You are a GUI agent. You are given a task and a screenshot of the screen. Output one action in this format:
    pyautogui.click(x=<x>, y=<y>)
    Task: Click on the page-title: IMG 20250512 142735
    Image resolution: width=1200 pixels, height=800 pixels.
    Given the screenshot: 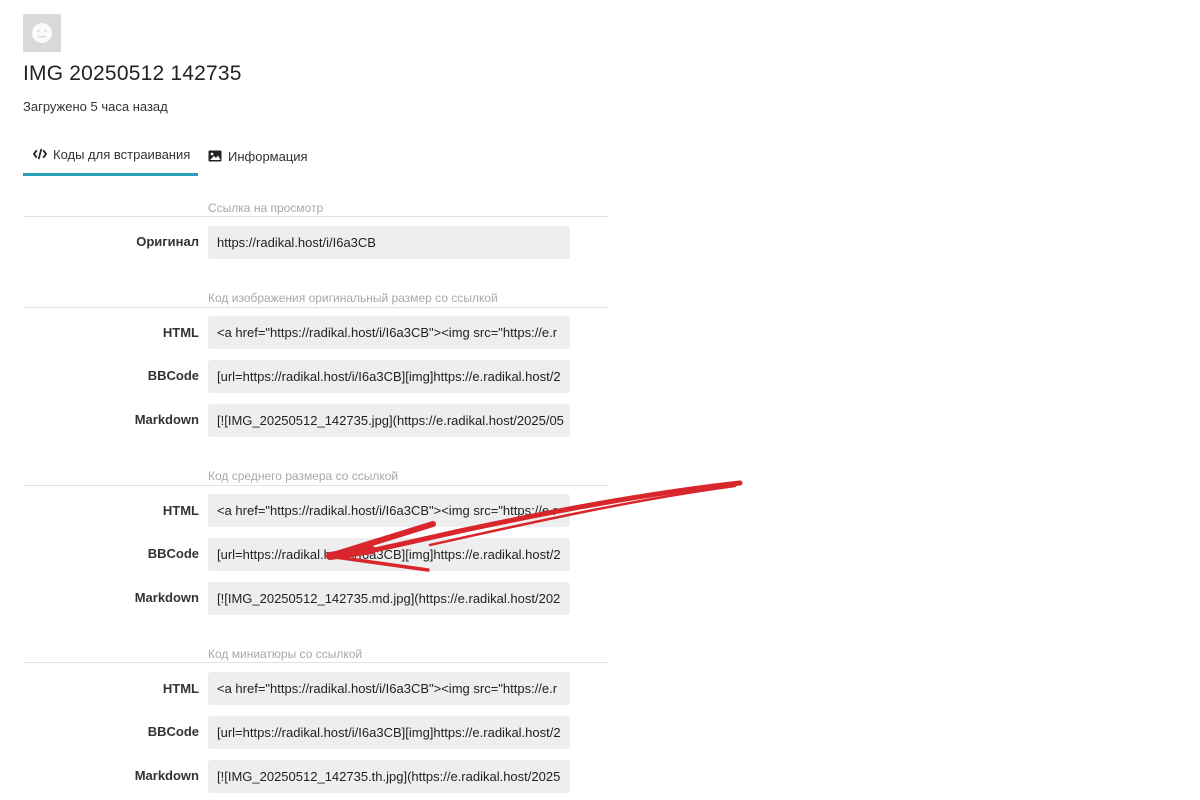 What is the action you would take?
    pyautogui.click(x=132, y=73)
    